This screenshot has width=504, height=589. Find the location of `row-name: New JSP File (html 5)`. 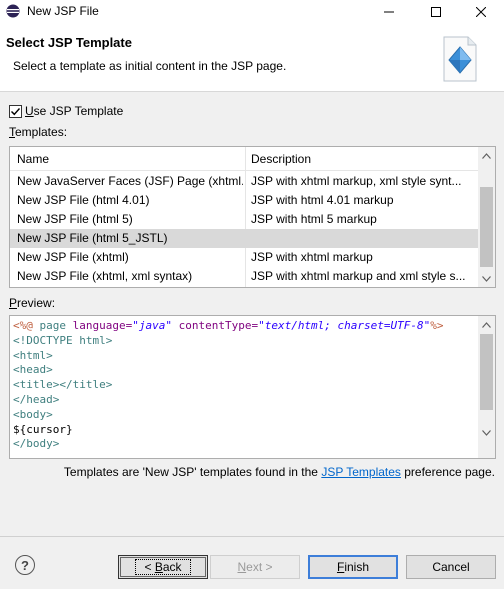

row-name: New JSP File (html 5) is located at coordinates (75, 219).